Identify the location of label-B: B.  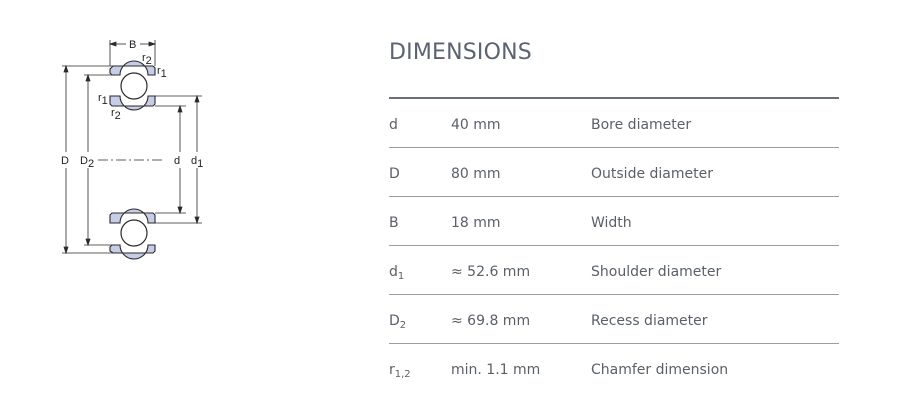
(132, 45).